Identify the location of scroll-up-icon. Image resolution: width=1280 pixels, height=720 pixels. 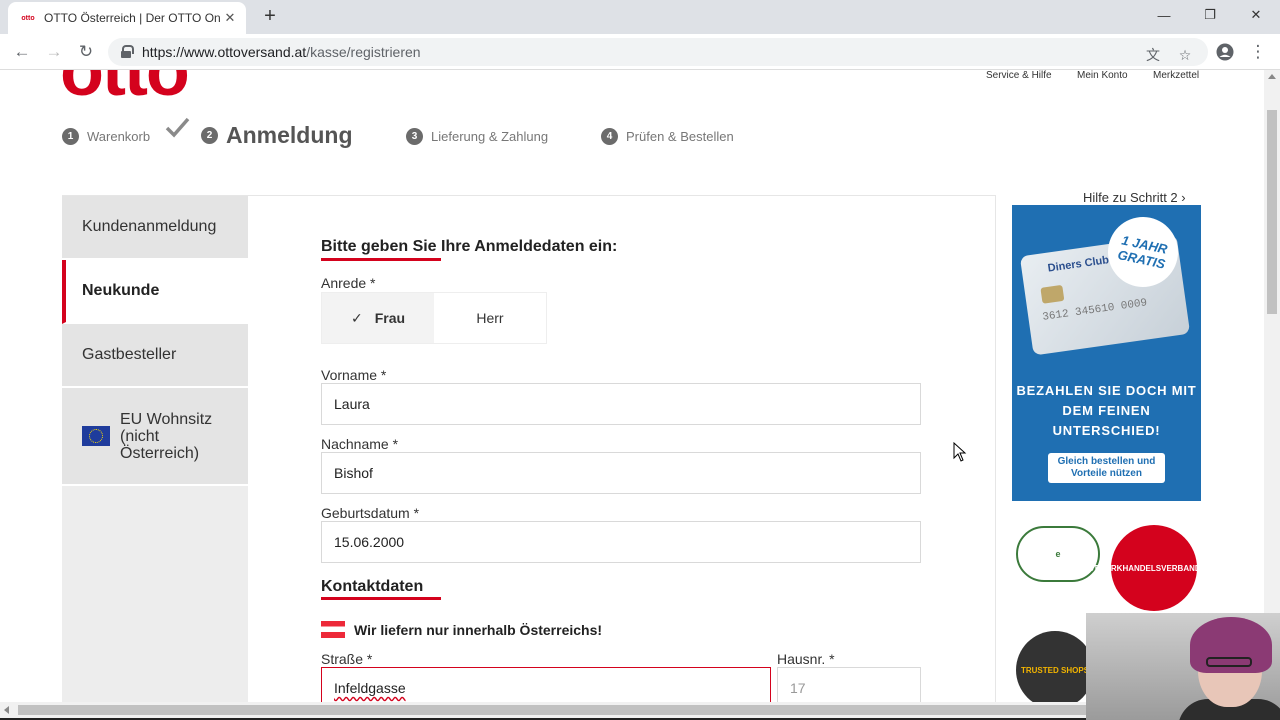
(1272, 76).